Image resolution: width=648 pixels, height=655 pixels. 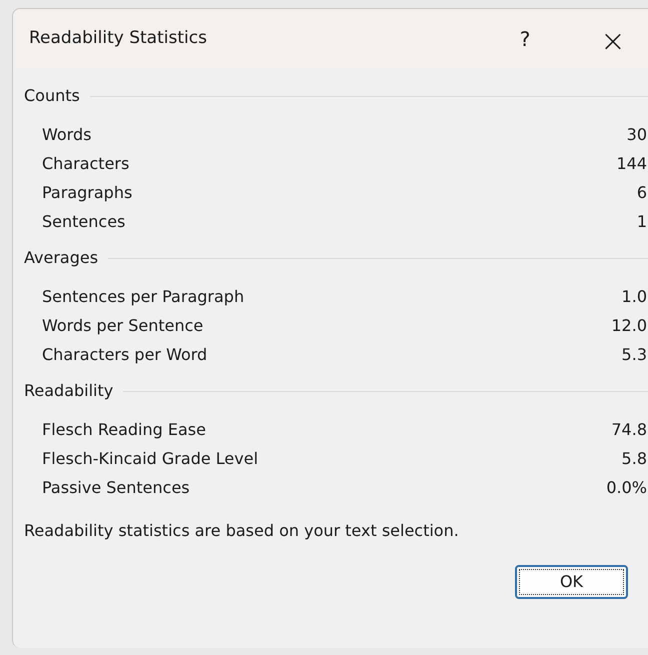 I want to click on stat-value: 5.8, so click(x=634, y=459).